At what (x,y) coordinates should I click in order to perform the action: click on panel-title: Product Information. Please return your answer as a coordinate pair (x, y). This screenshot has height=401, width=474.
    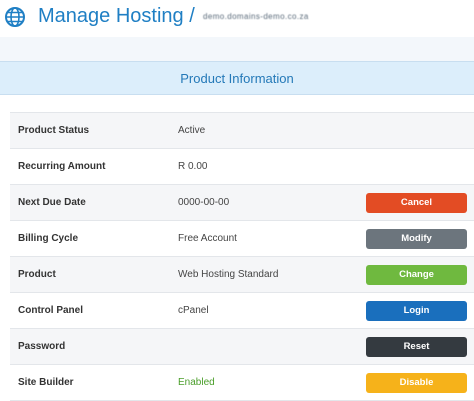
    Looking at the image, I should click on (237, 78).